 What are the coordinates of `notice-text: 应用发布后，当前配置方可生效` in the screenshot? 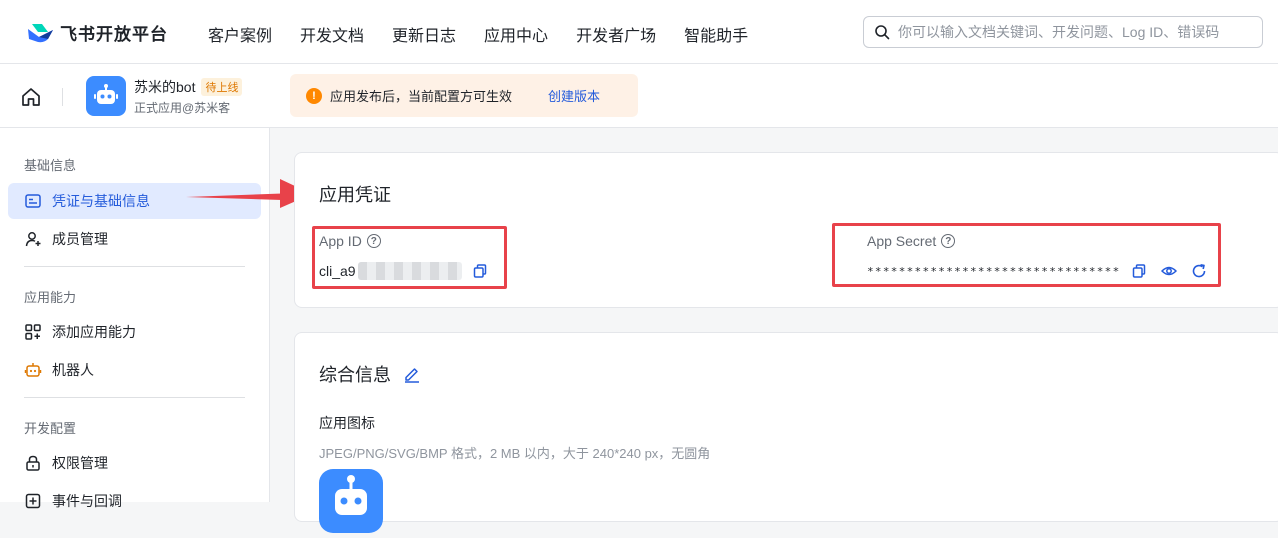 It's located at (421, 96).